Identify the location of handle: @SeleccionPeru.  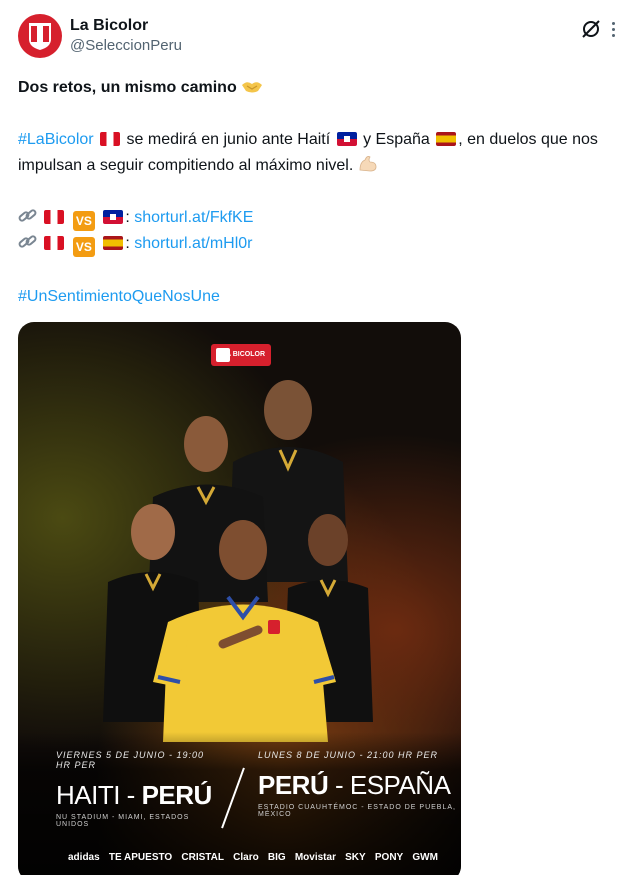
(126, 46).